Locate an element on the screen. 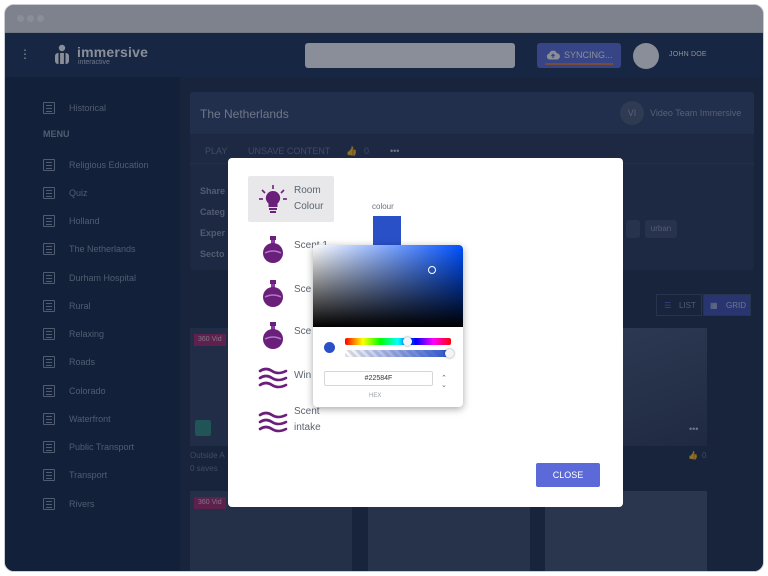  hex-label: HEX is located at coordinates (375, 396).